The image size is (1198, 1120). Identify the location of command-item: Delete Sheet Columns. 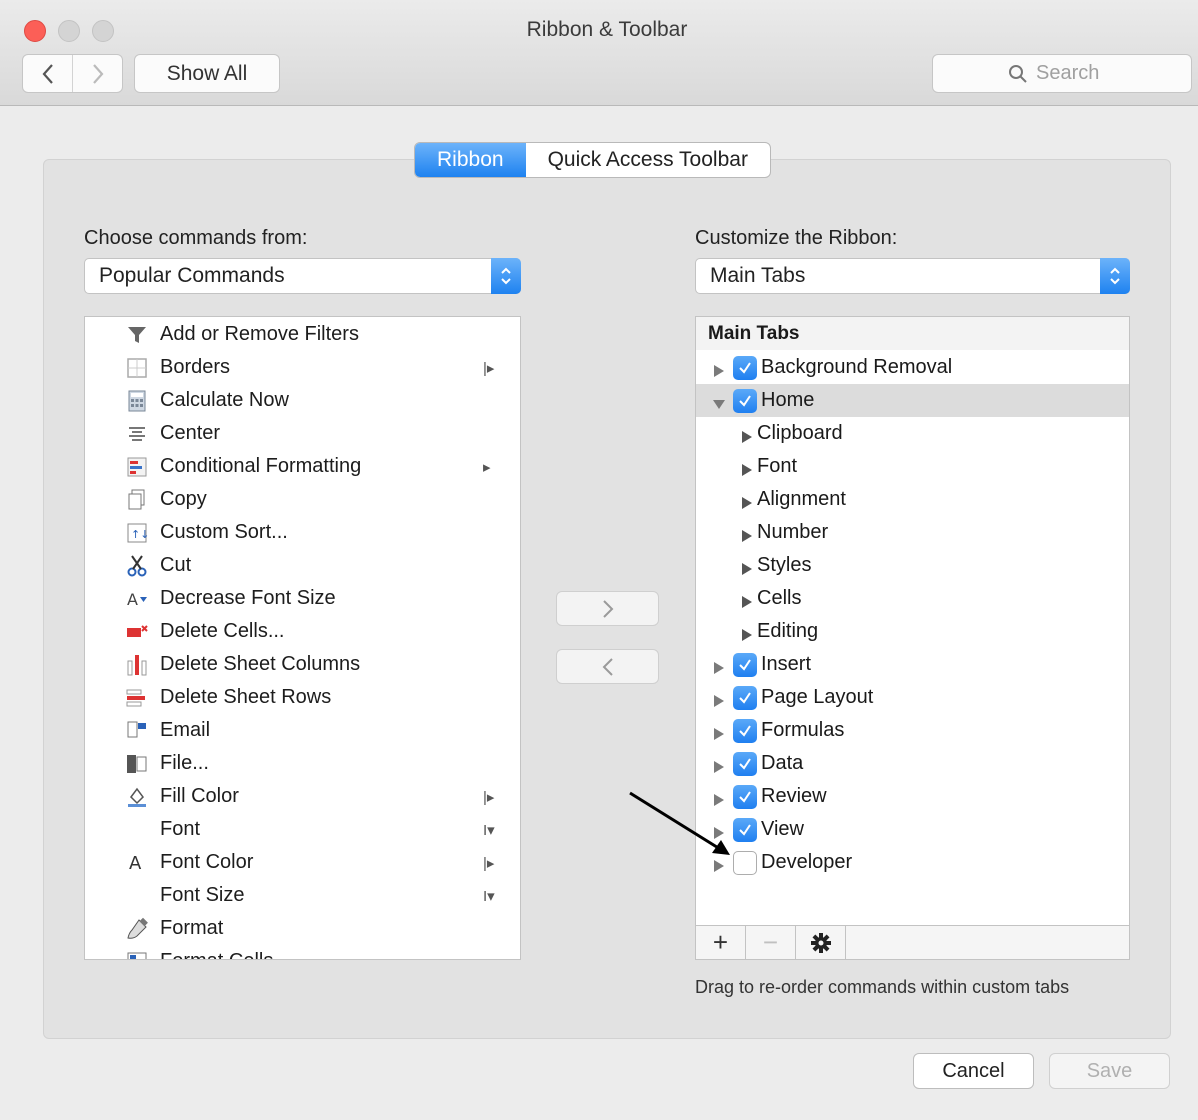
(302, 664).